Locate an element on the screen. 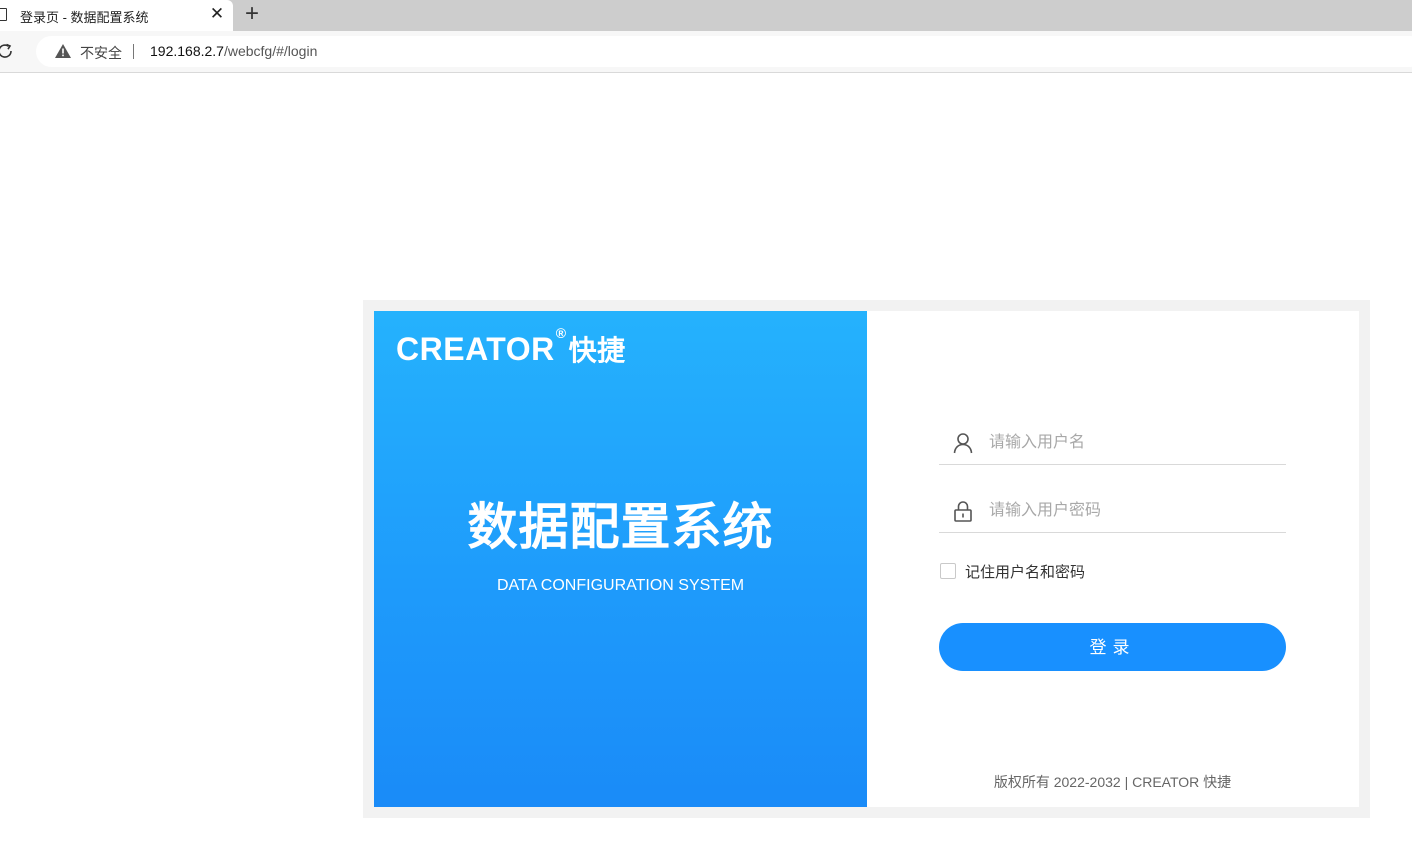  close-tab-icon: ✕ is located at coordinates (217, 14).